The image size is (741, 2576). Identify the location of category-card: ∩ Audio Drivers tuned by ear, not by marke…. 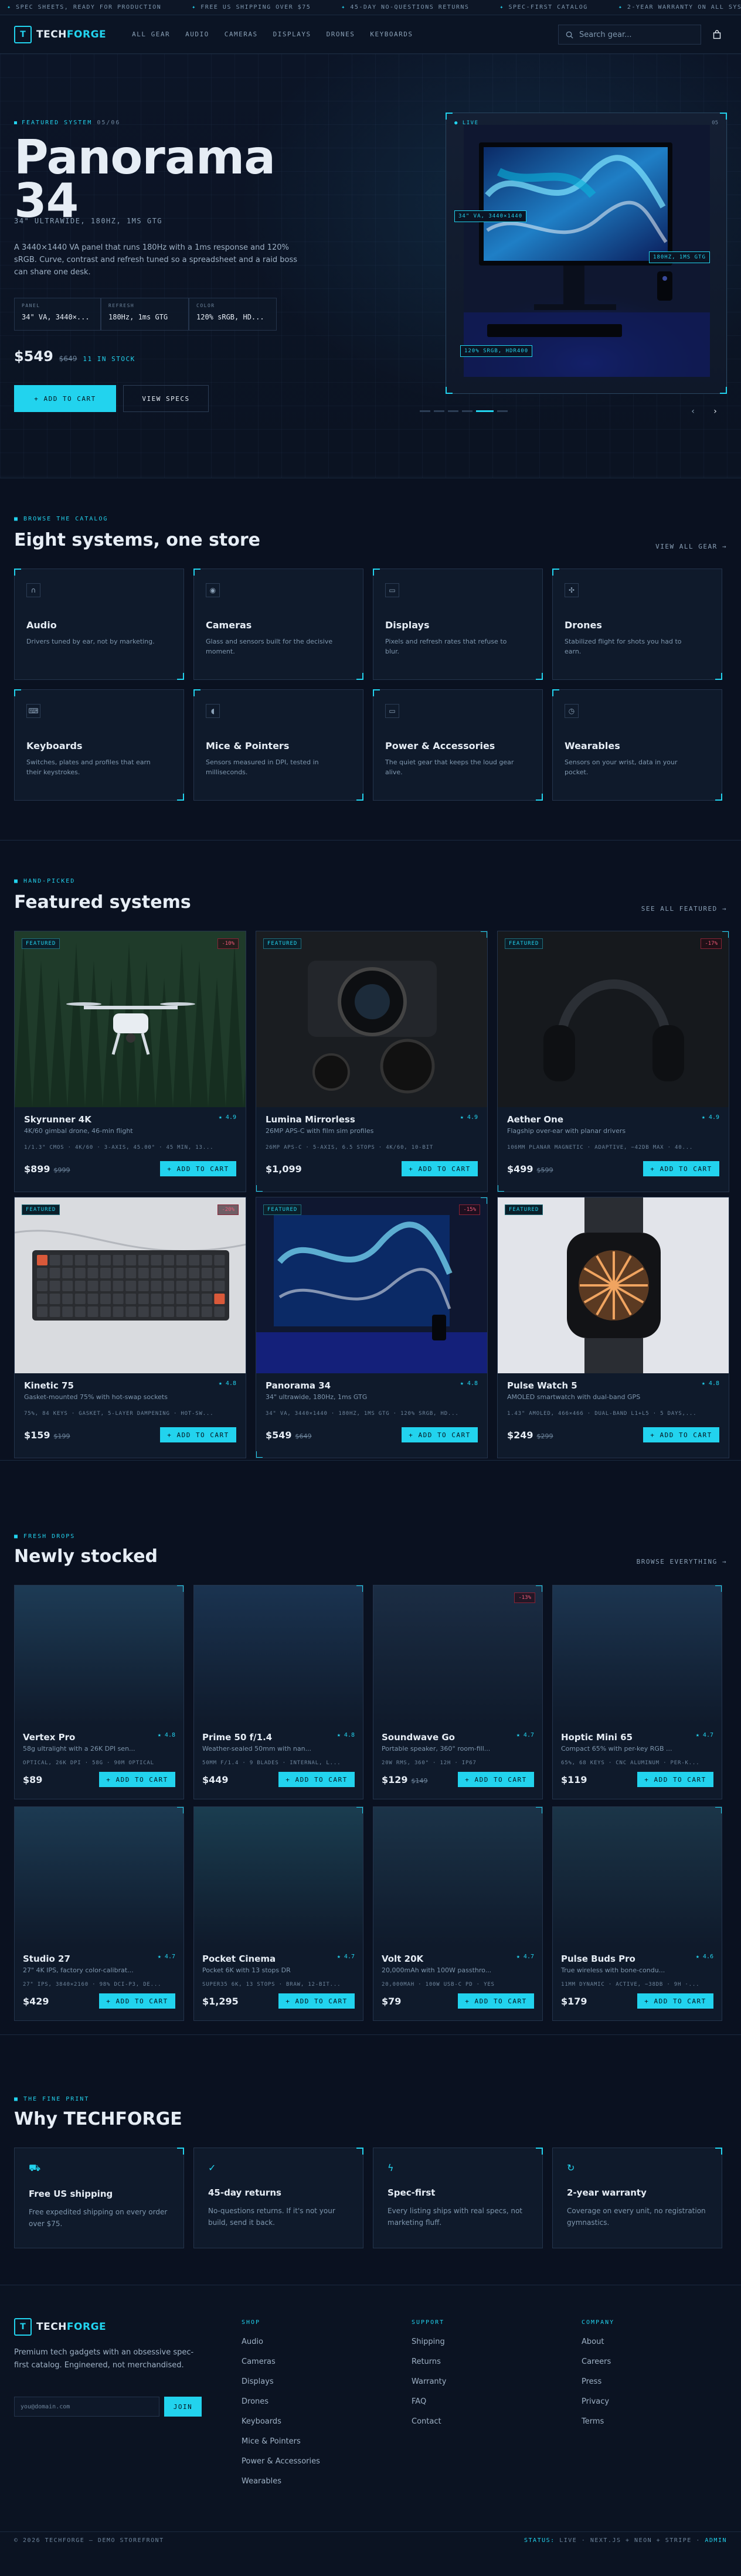
(99, 624).